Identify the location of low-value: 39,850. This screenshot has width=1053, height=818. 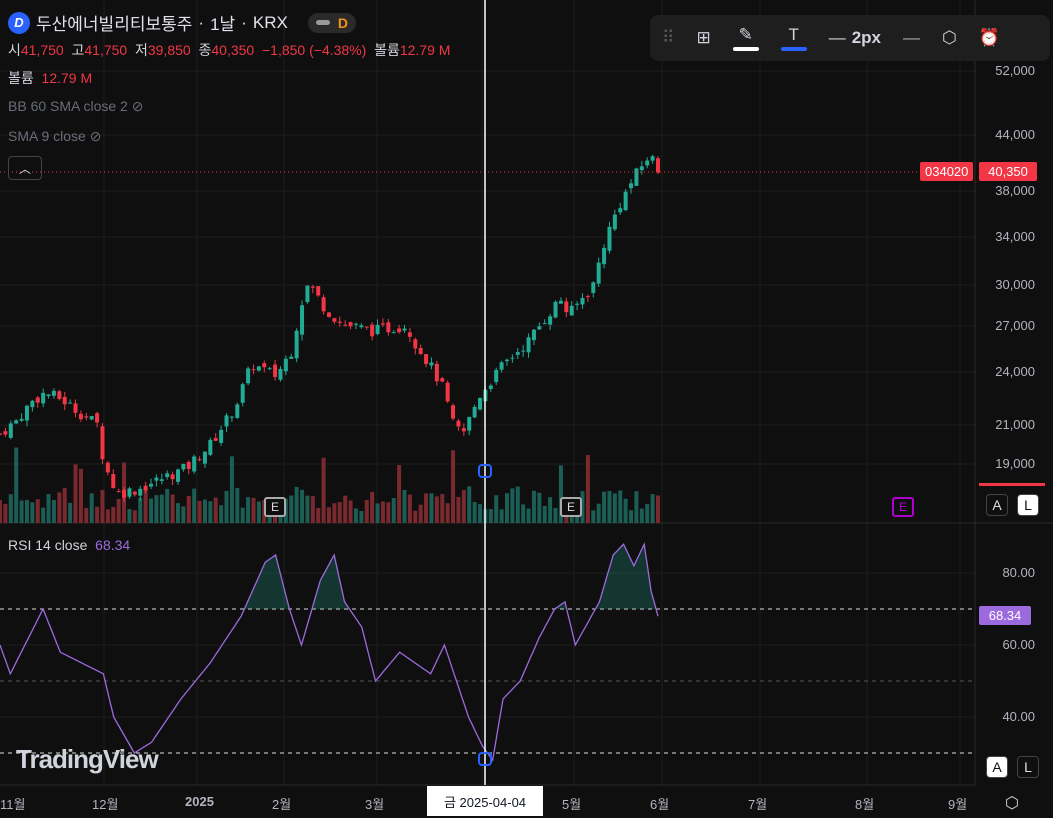
(169, 50).